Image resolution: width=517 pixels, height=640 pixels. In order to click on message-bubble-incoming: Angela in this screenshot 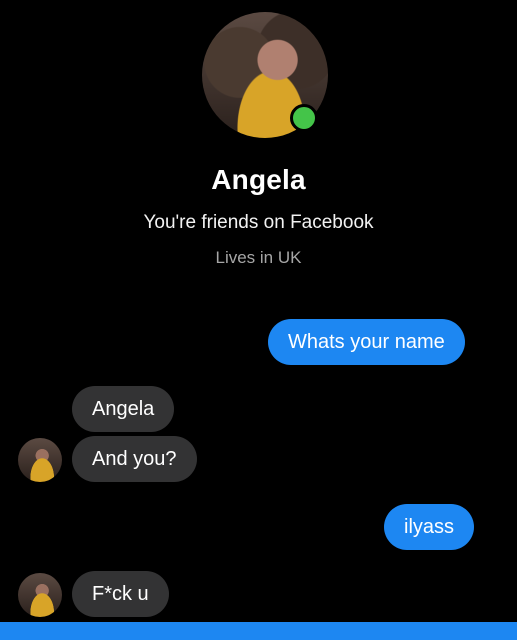, I will do `click(123, 409)`.